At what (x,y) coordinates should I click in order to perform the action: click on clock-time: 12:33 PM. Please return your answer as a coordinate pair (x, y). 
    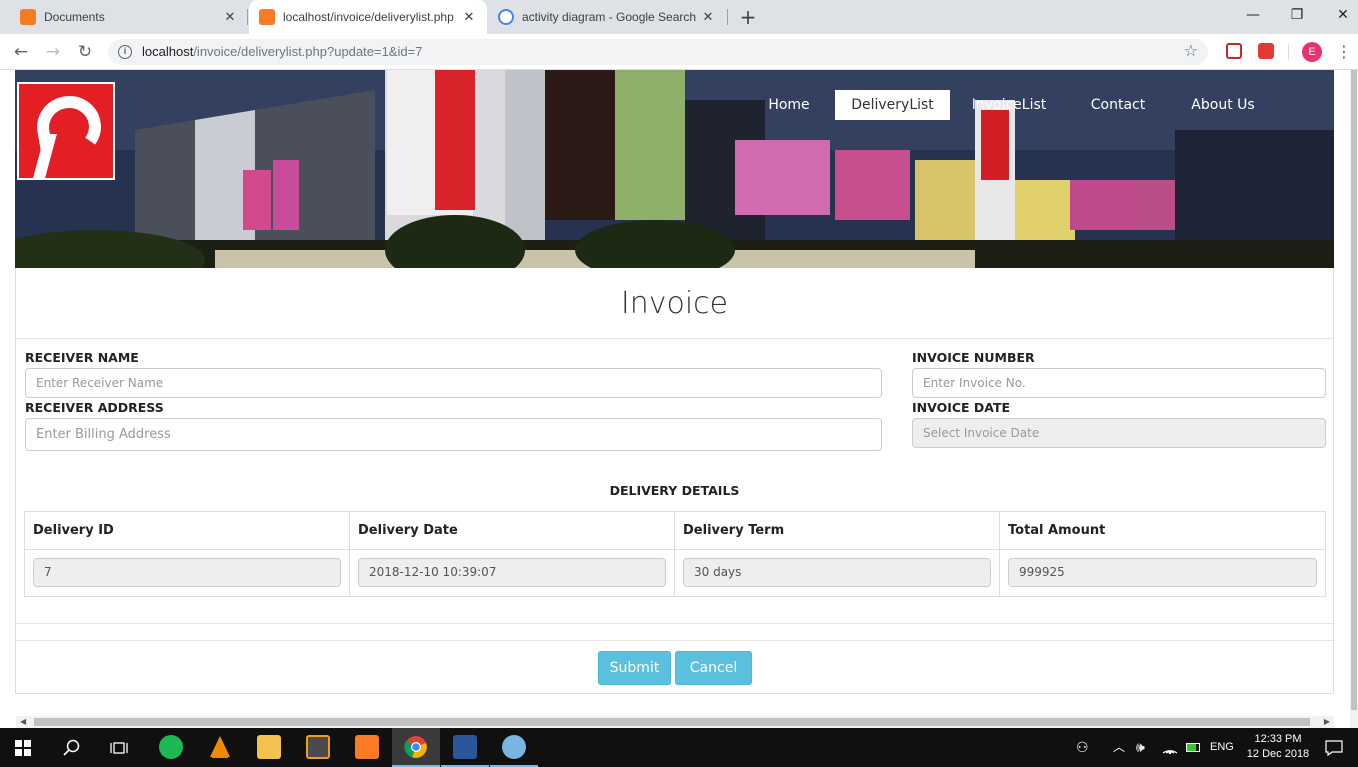
    Looking at the image, I should click on (1278, 739).